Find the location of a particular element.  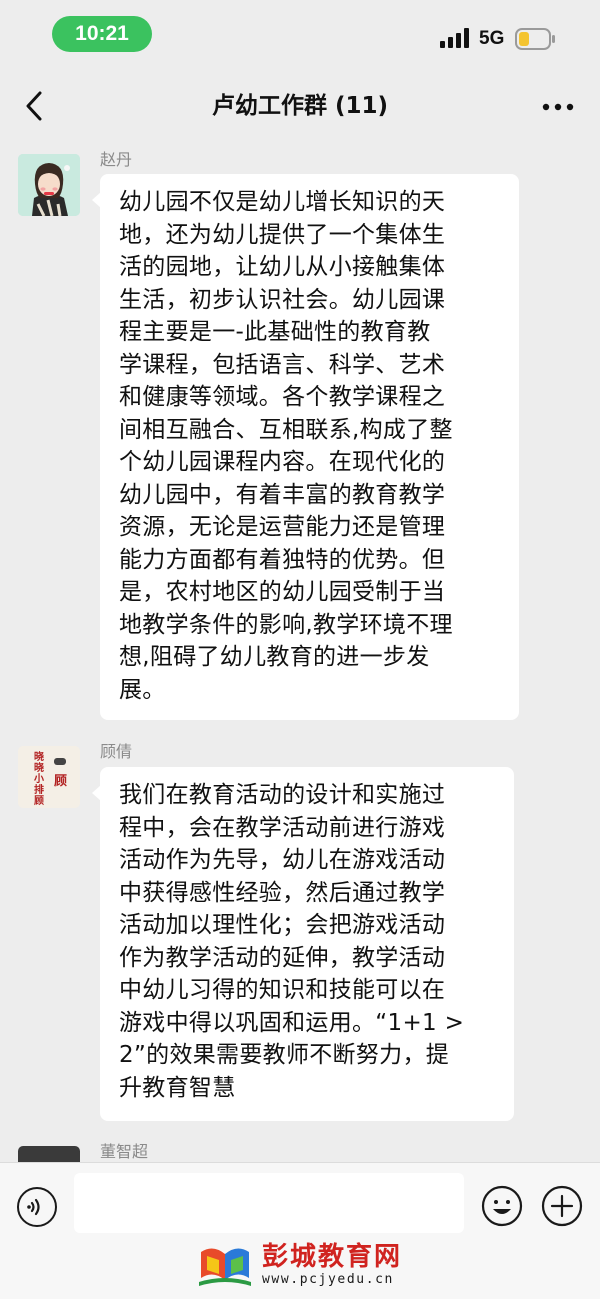

avatar-illustration is located at coordinates (49, 185).